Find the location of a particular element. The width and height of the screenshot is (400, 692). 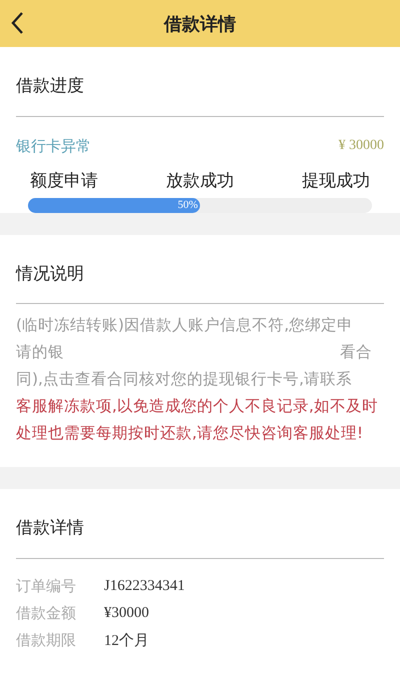

section-title: 借款详情 is located at coordinates (50, 528).